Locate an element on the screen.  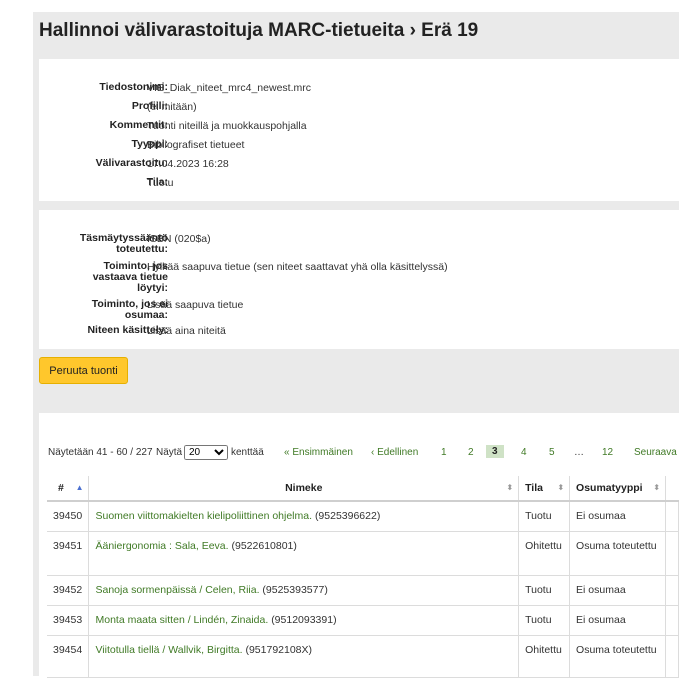
col-header-extra is located at coordinates (672, 489).